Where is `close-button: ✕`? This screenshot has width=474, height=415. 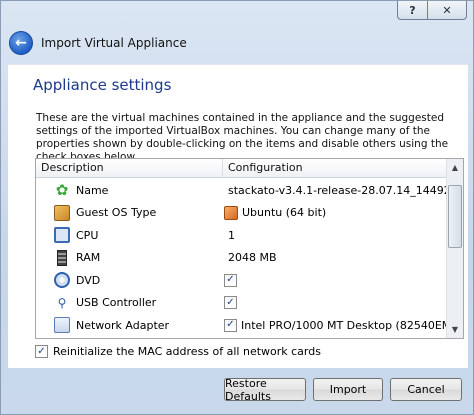 close-button: ✕ is located at coordinates (447, 10).